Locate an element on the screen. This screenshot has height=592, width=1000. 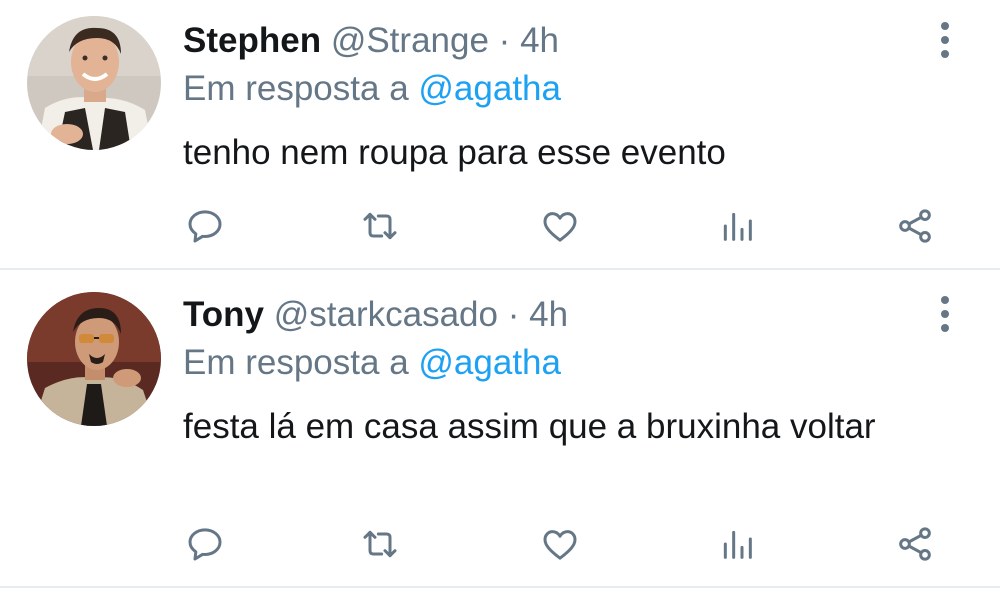
tweet-header: Stephen @Strange · 4h is located at coordinates (371, 41).